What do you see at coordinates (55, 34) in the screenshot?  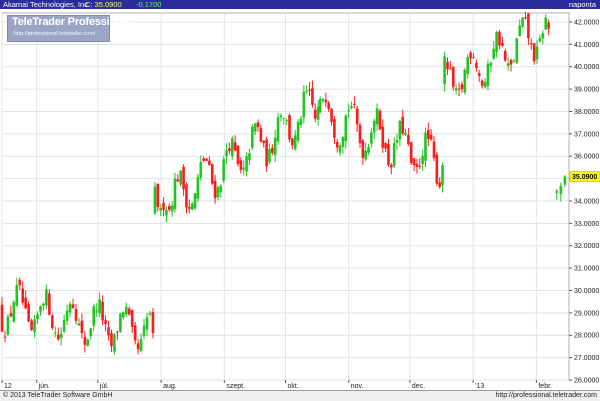 I see `logo-url: http://professional.teletrader.com/` at bounding box center [55, 34].